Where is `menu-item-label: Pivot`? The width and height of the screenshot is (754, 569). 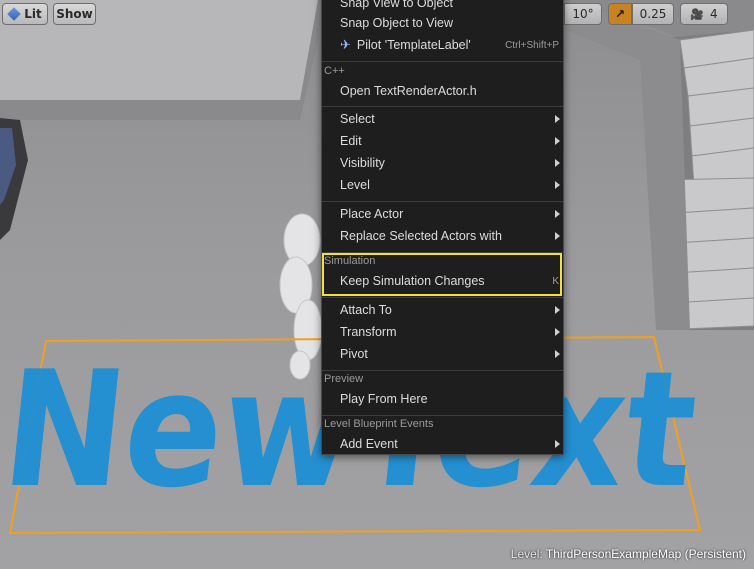 menu-item-label: Pivot is located at coordinates (354, 354).